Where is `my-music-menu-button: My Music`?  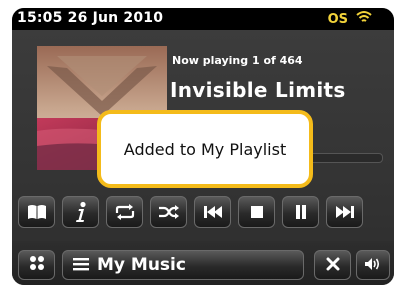
my-music-menu-button: My Music is located at coordinates (183, 265).